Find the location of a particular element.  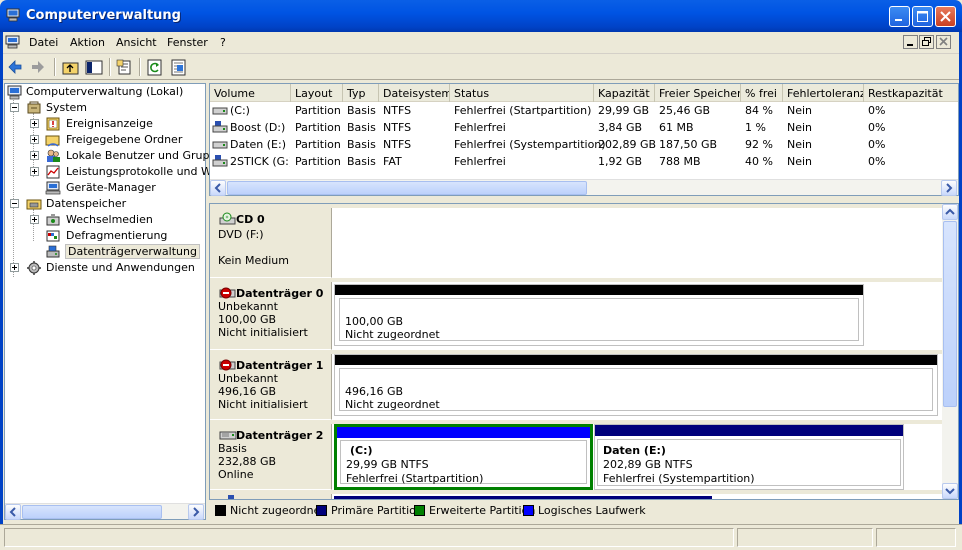

disk-type: Unbekannt is located at coordinates (248, 306).